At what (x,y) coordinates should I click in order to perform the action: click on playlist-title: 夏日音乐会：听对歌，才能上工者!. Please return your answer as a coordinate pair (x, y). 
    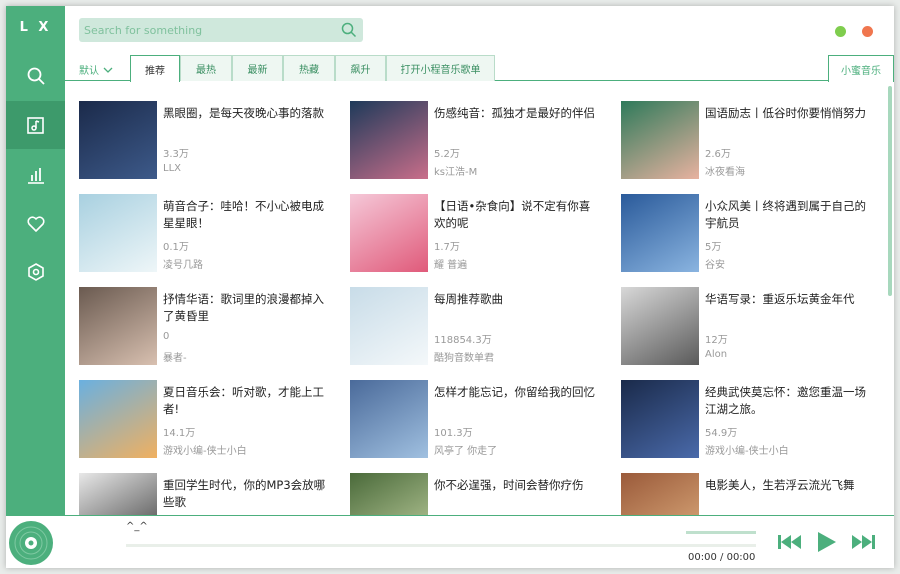
    Looking at the image, I should click on (245, 401).